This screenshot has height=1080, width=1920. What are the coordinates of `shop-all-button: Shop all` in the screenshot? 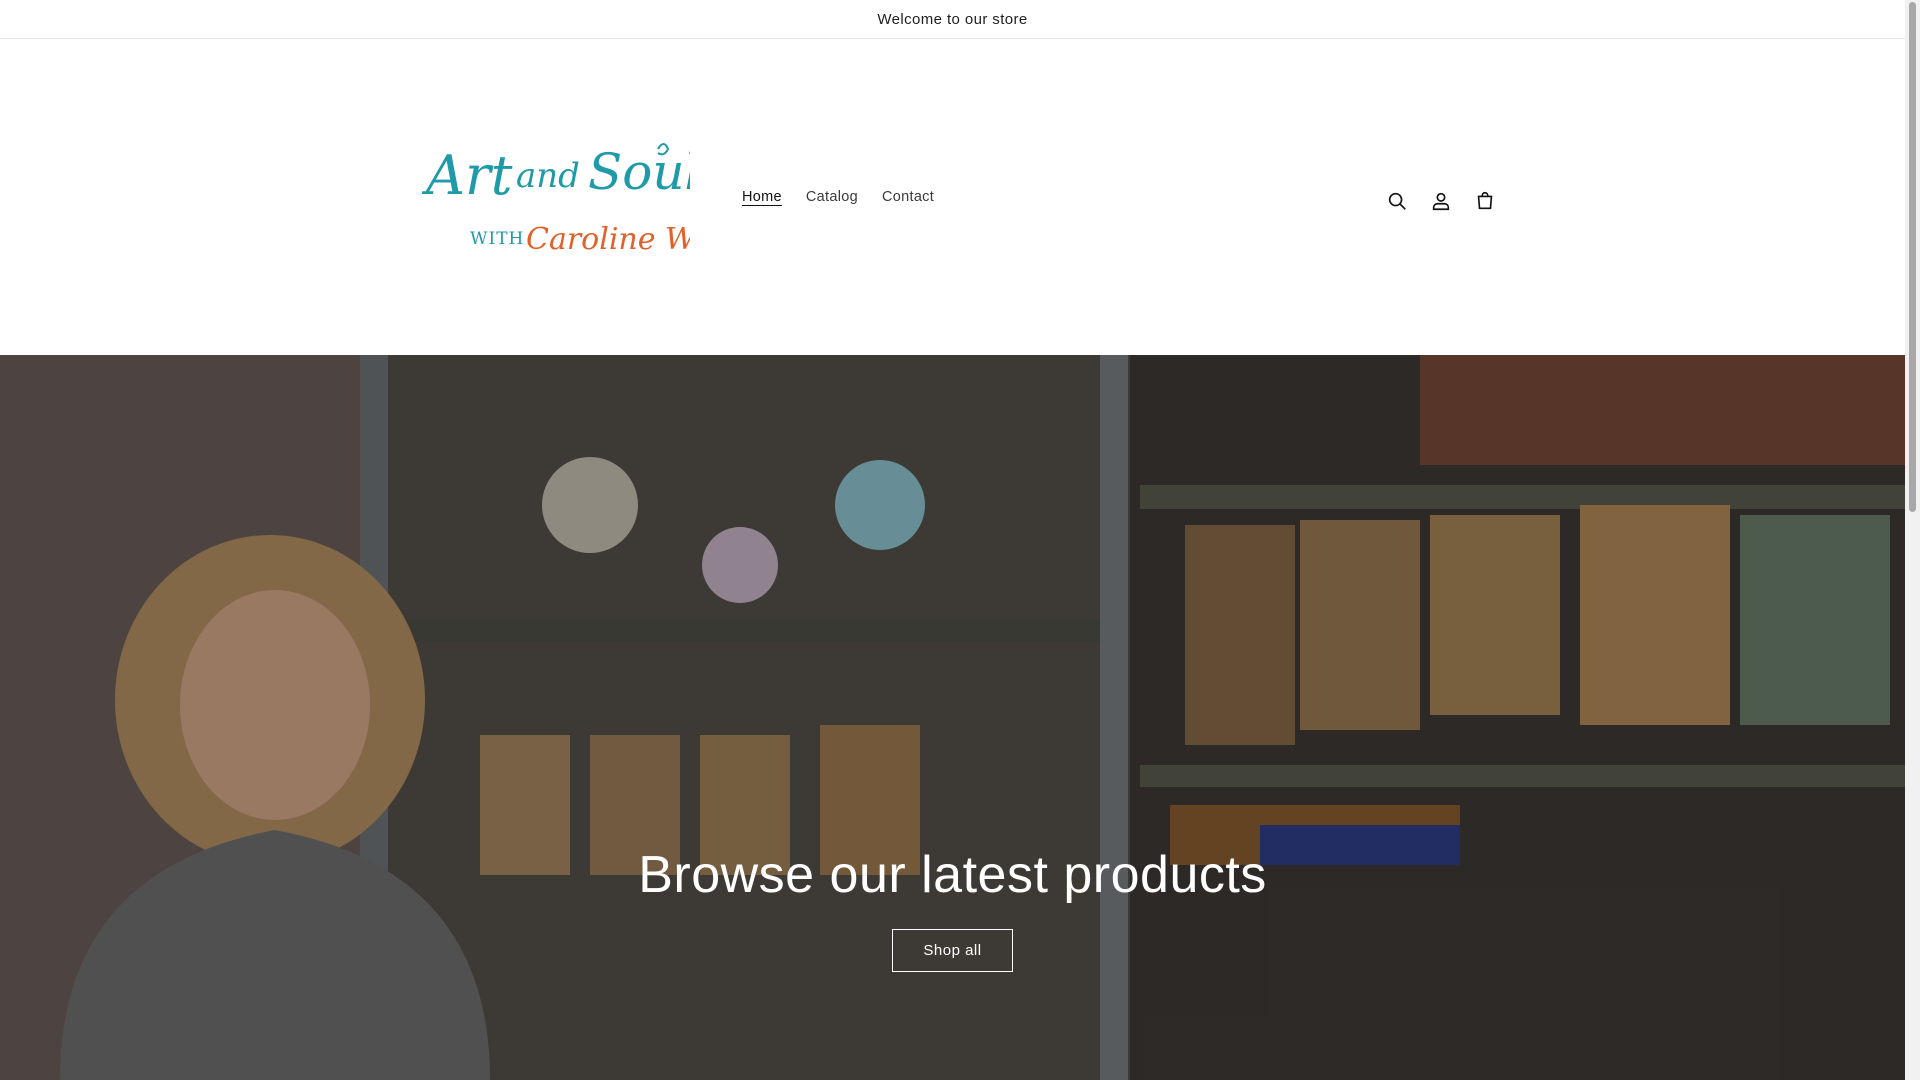 It's located at (952, 950).